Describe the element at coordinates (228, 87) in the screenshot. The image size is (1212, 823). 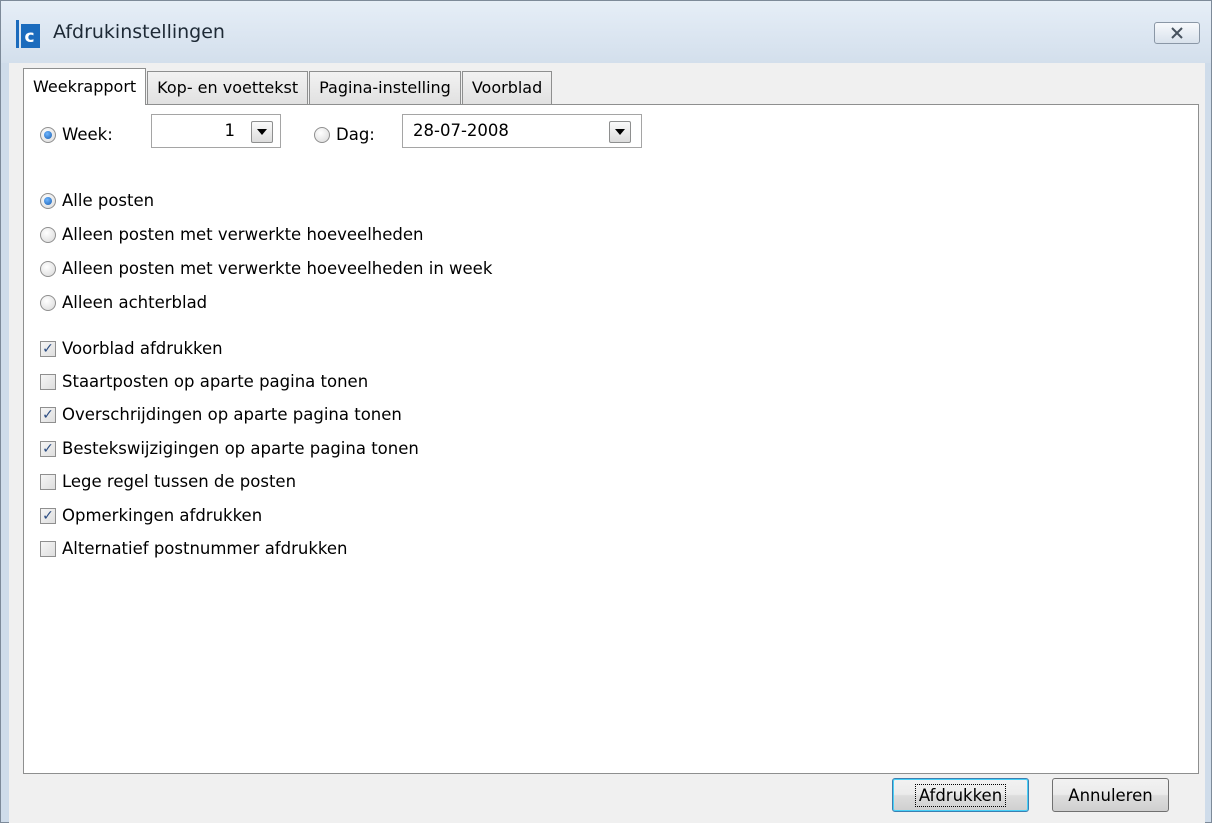
I see `tab-kop-en-voettekst: Kop- en voettekst` at that location.